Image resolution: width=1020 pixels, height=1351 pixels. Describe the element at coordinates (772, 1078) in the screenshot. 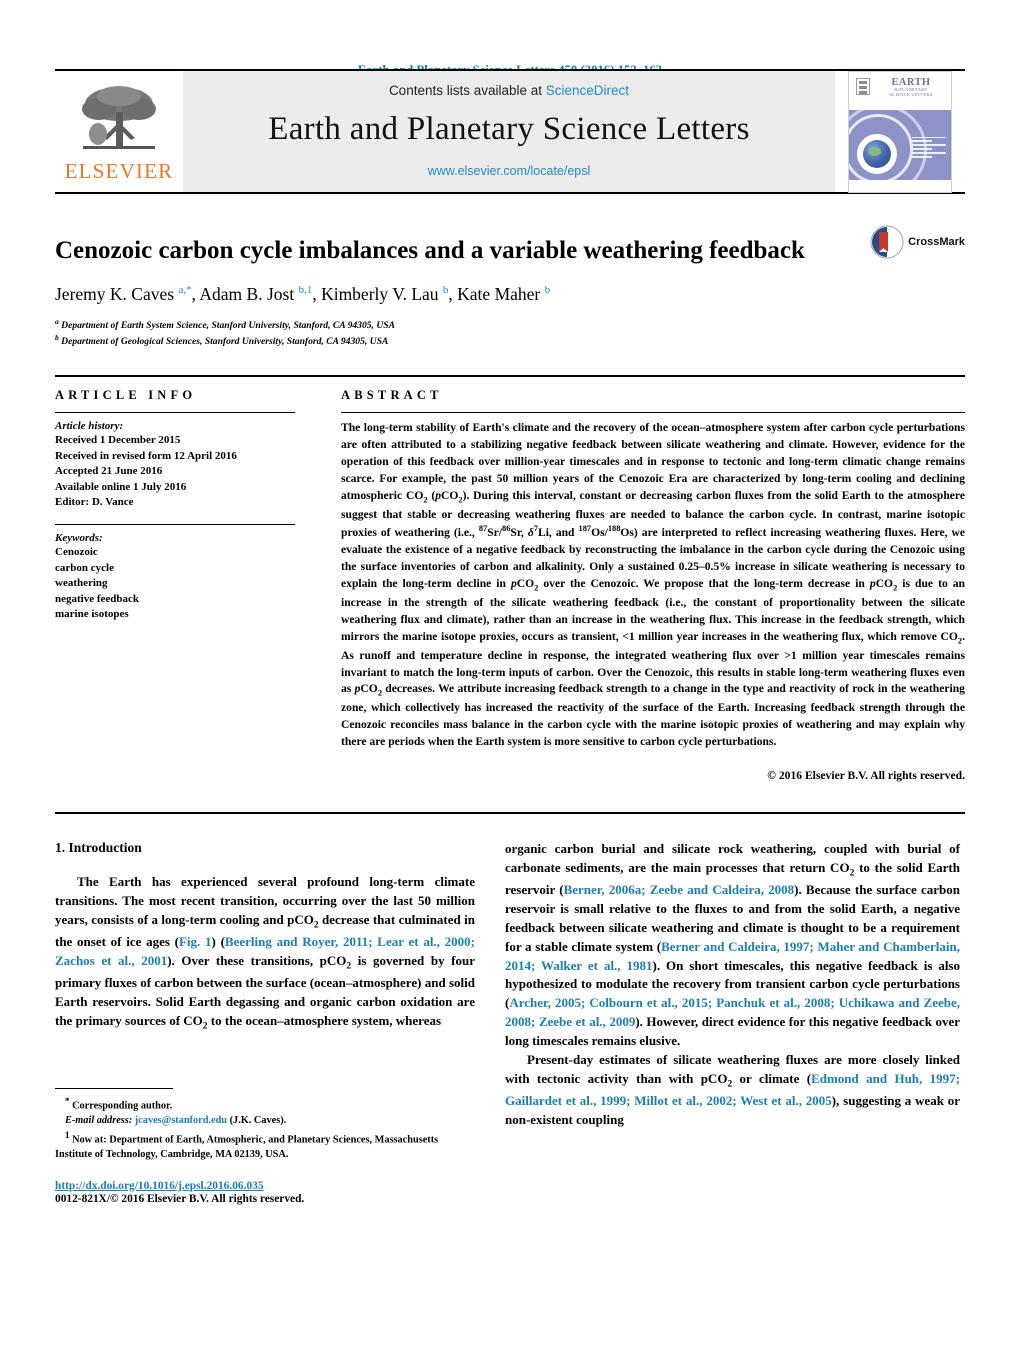

I see `right2-seg-2: or climate (` at that location.